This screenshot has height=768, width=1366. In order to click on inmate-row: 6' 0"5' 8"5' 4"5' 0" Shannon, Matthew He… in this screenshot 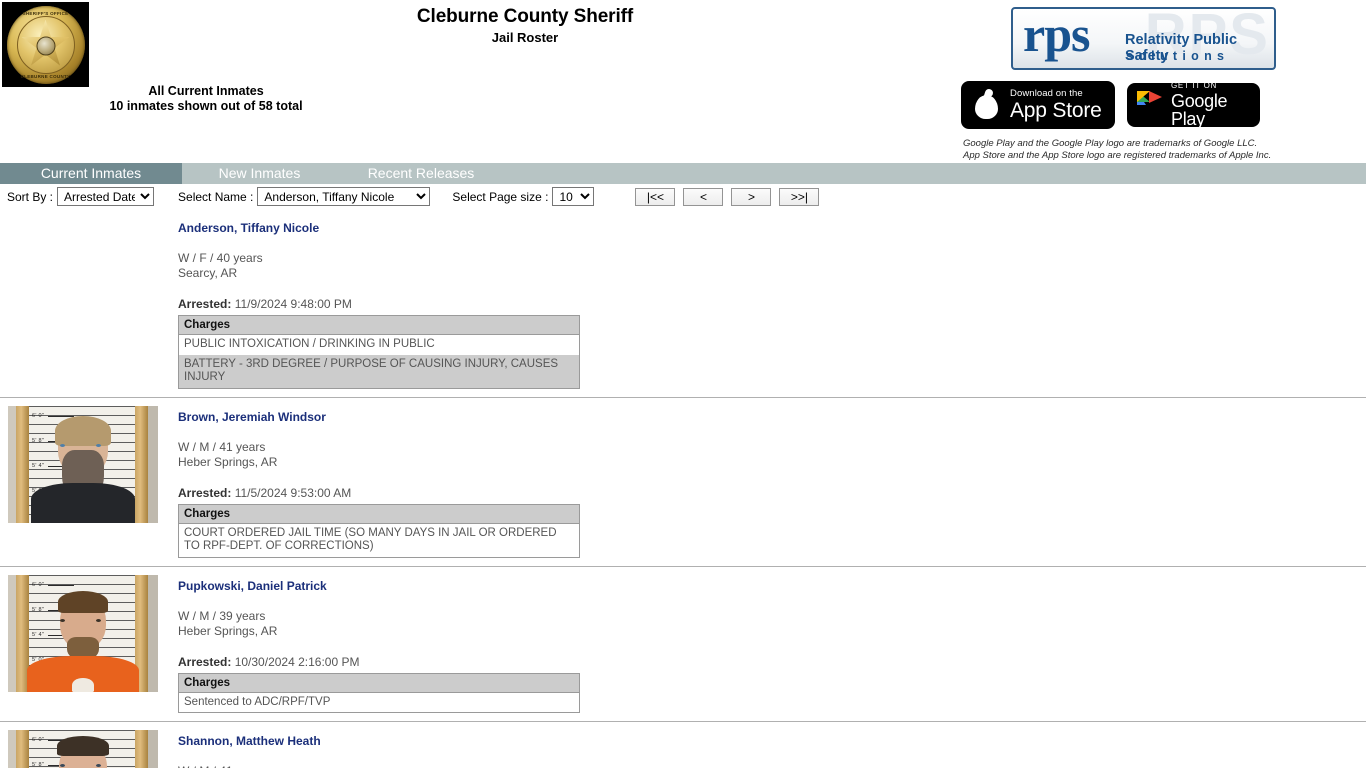, I will do `click(683, 745)`.